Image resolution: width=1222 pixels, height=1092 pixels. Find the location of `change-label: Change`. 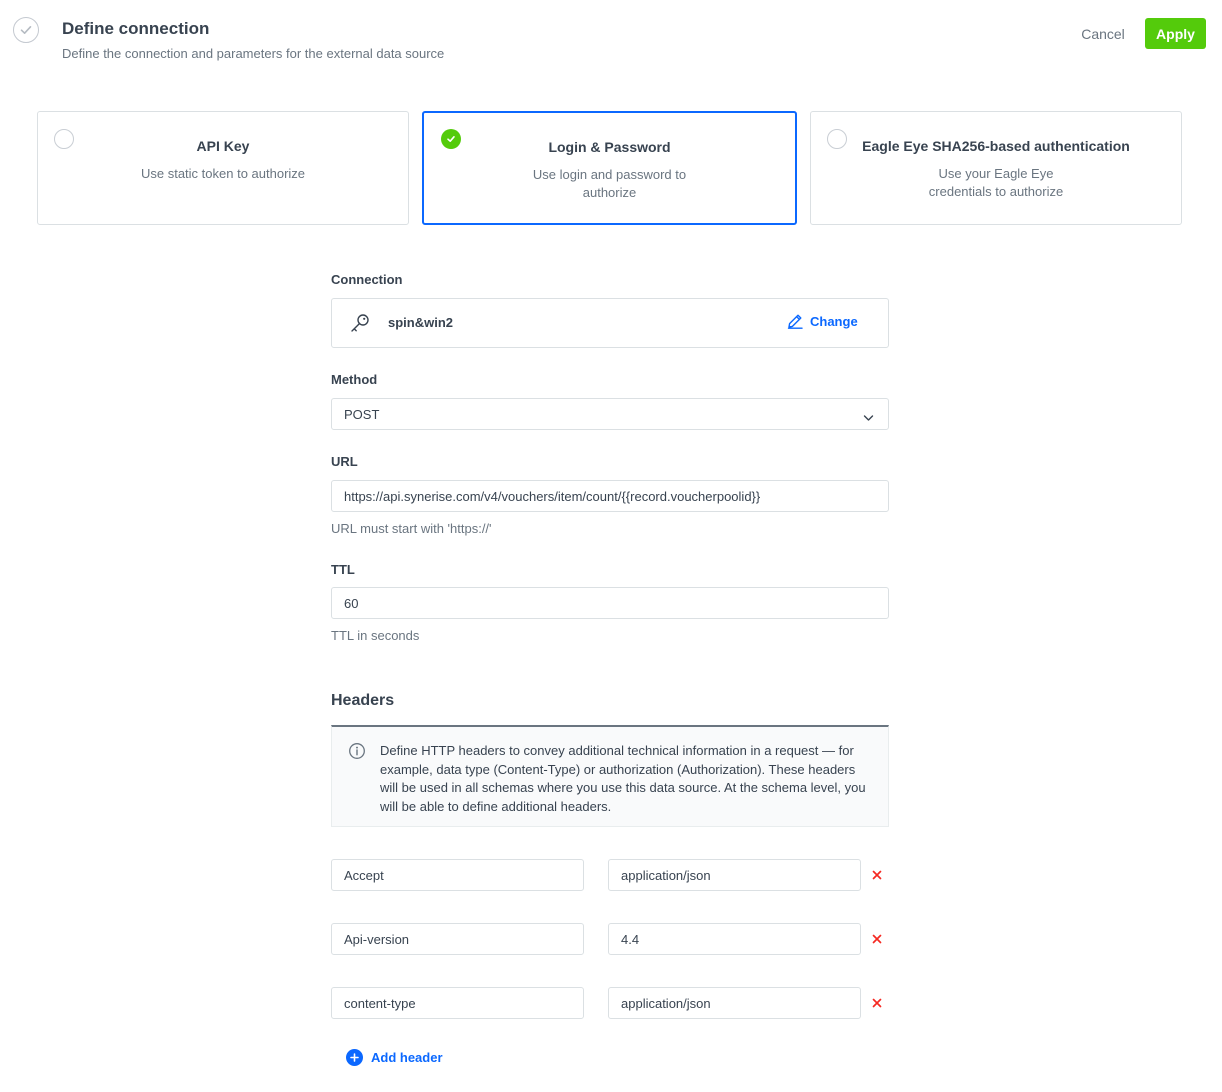

change-label: Change is located at coordinates (834, 321).